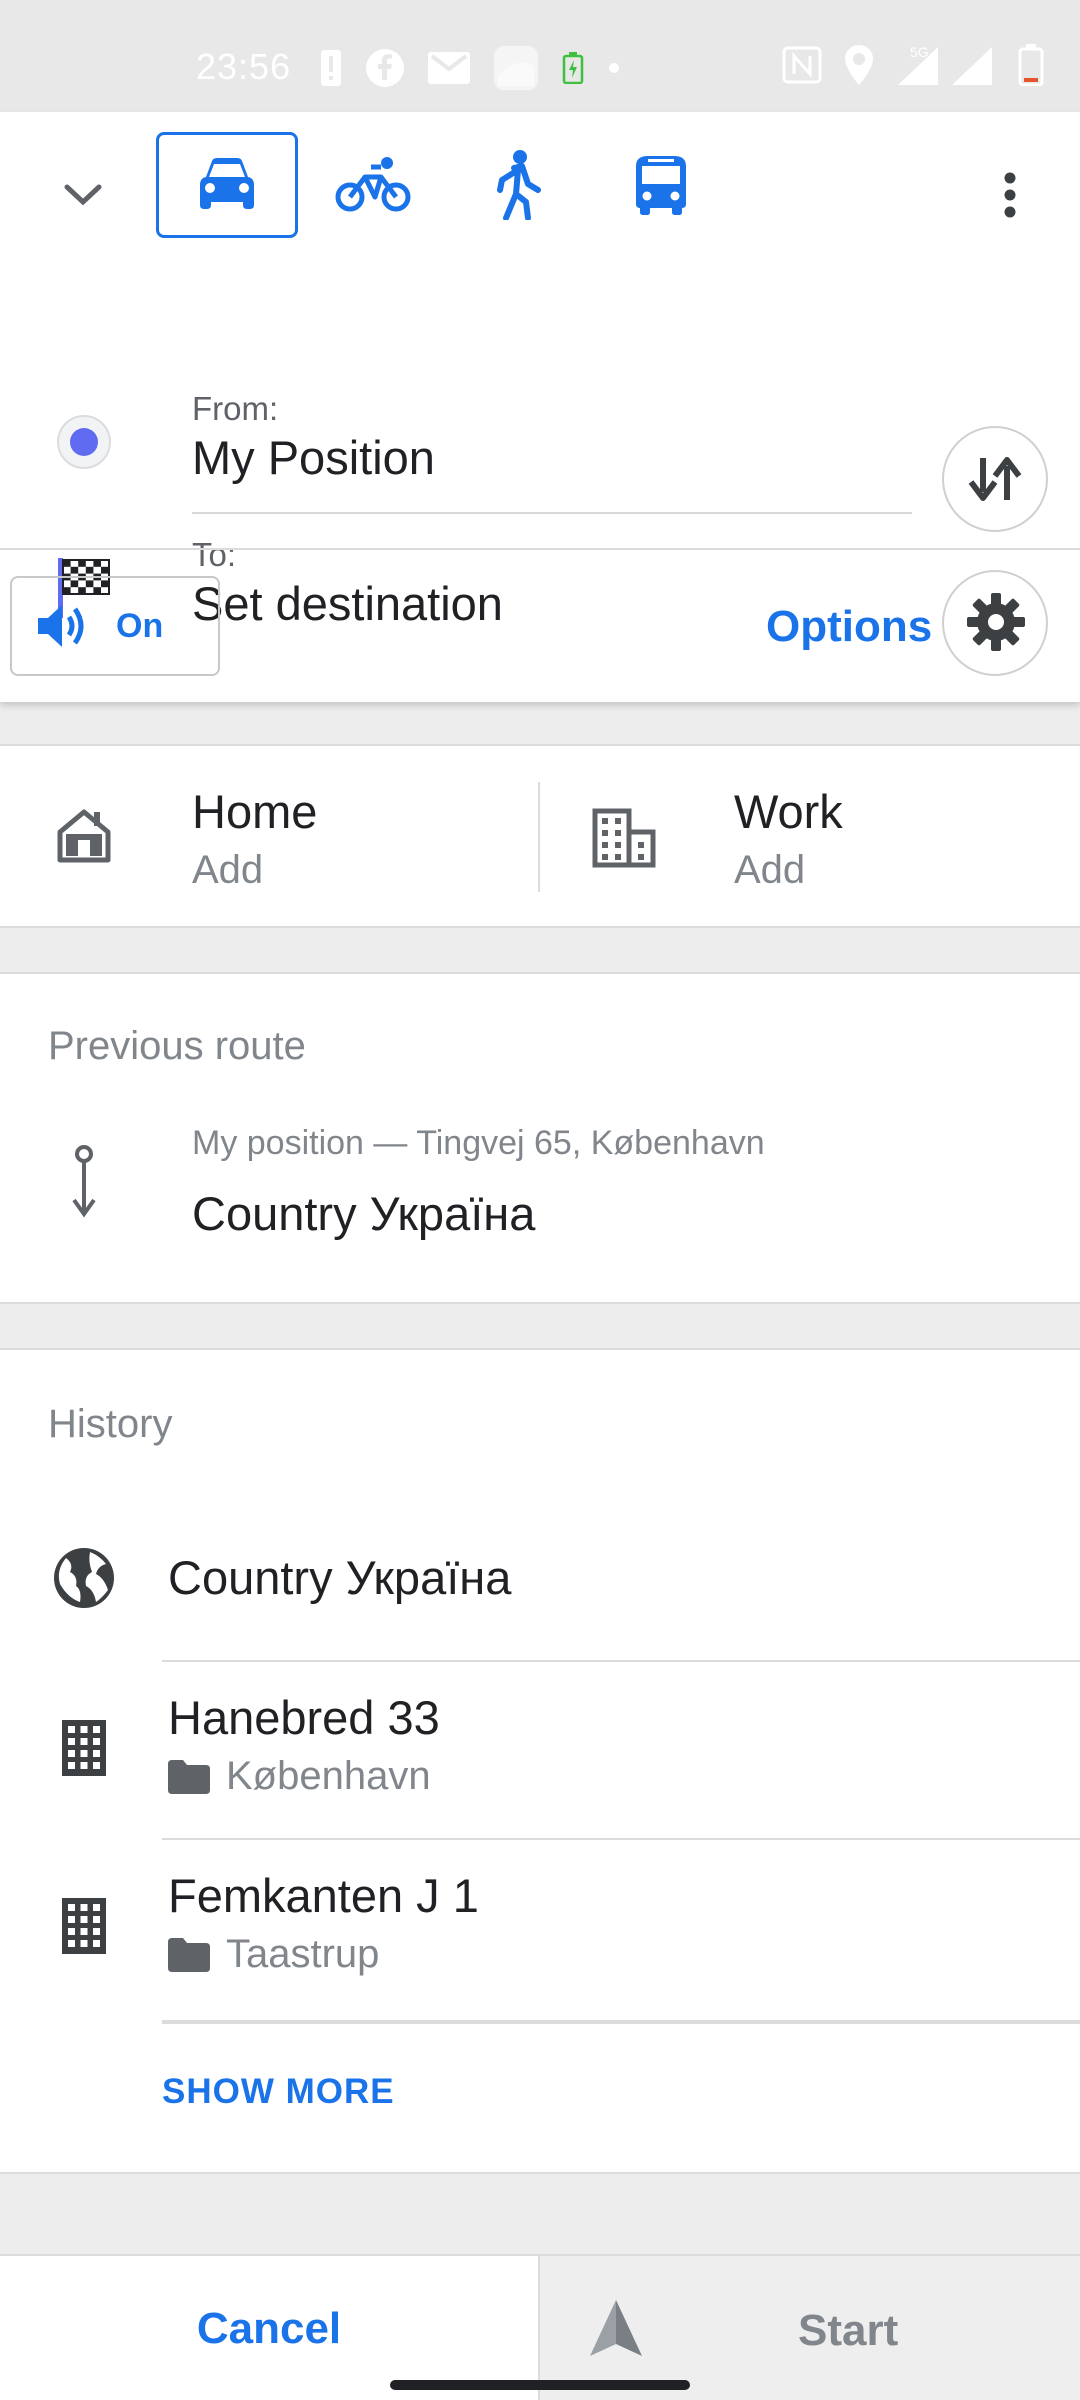  I want to click on work-shortcut: Work Add, so click(810, 836).